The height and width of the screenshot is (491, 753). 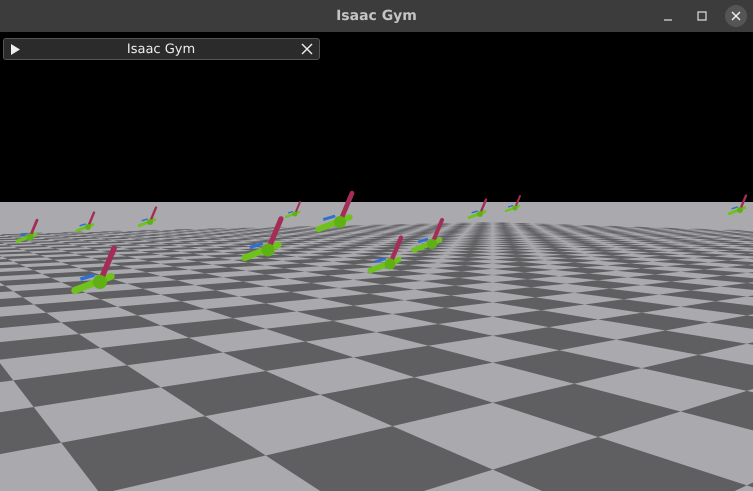 I want to click on panel-title: Isaac Gym, so click(x=161, y=49).